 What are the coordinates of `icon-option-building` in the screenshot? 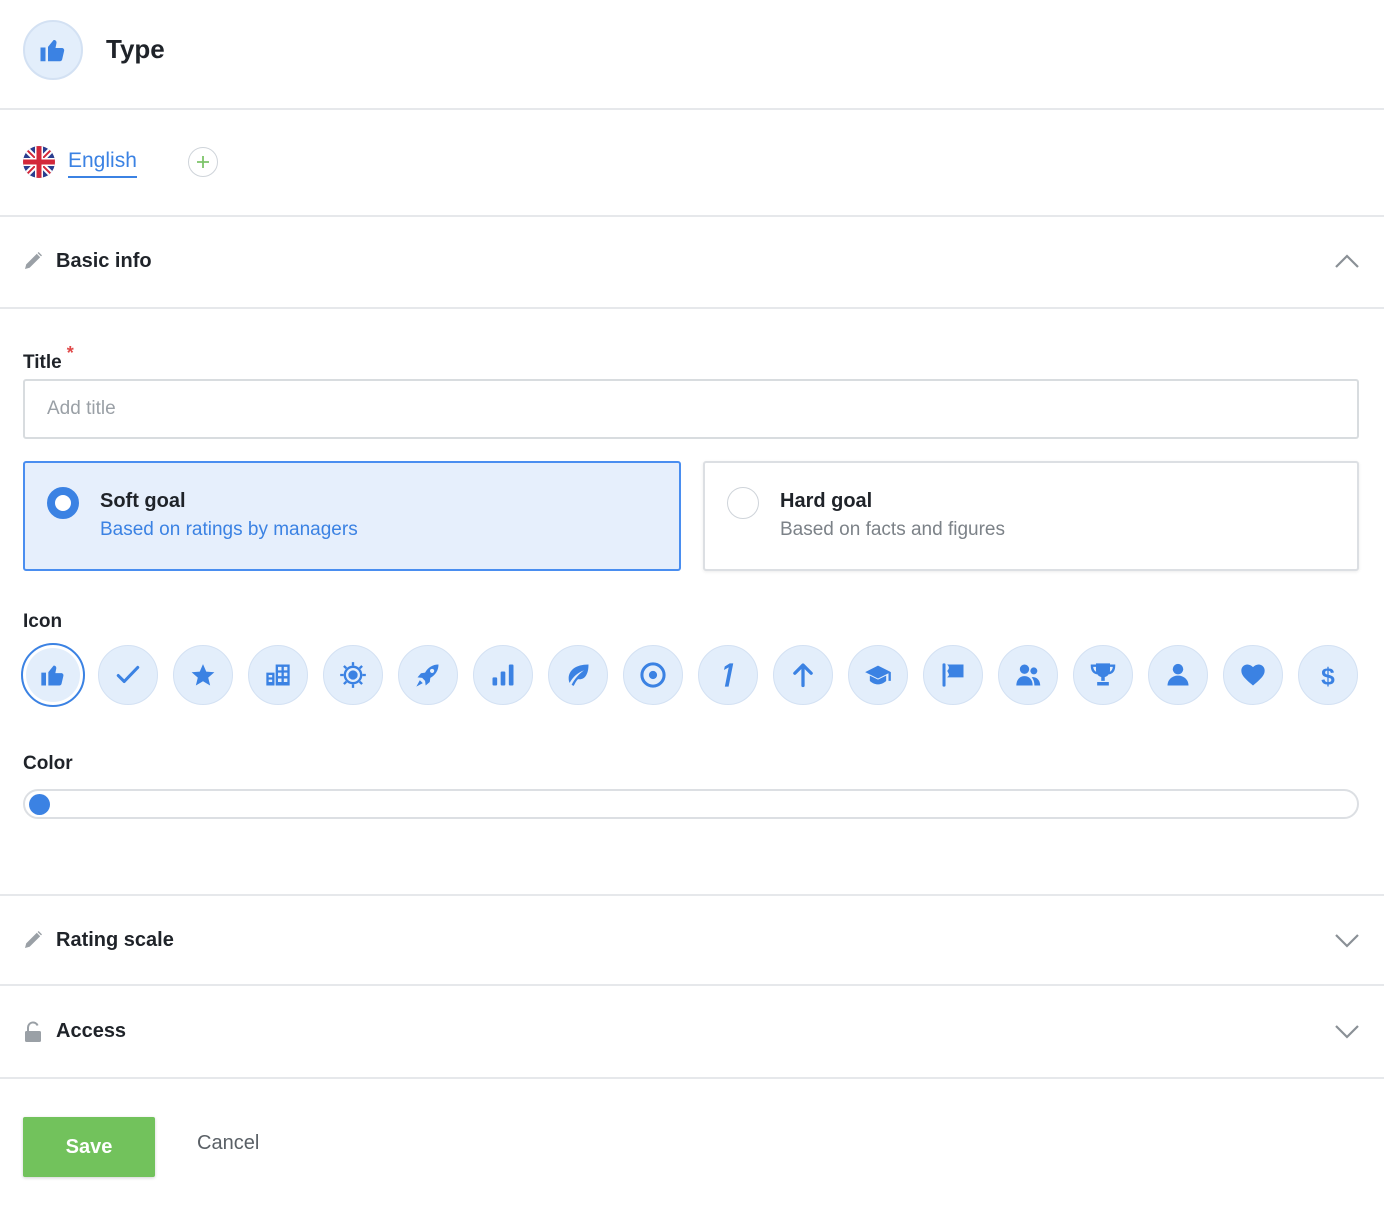 It's located at (278, 675).